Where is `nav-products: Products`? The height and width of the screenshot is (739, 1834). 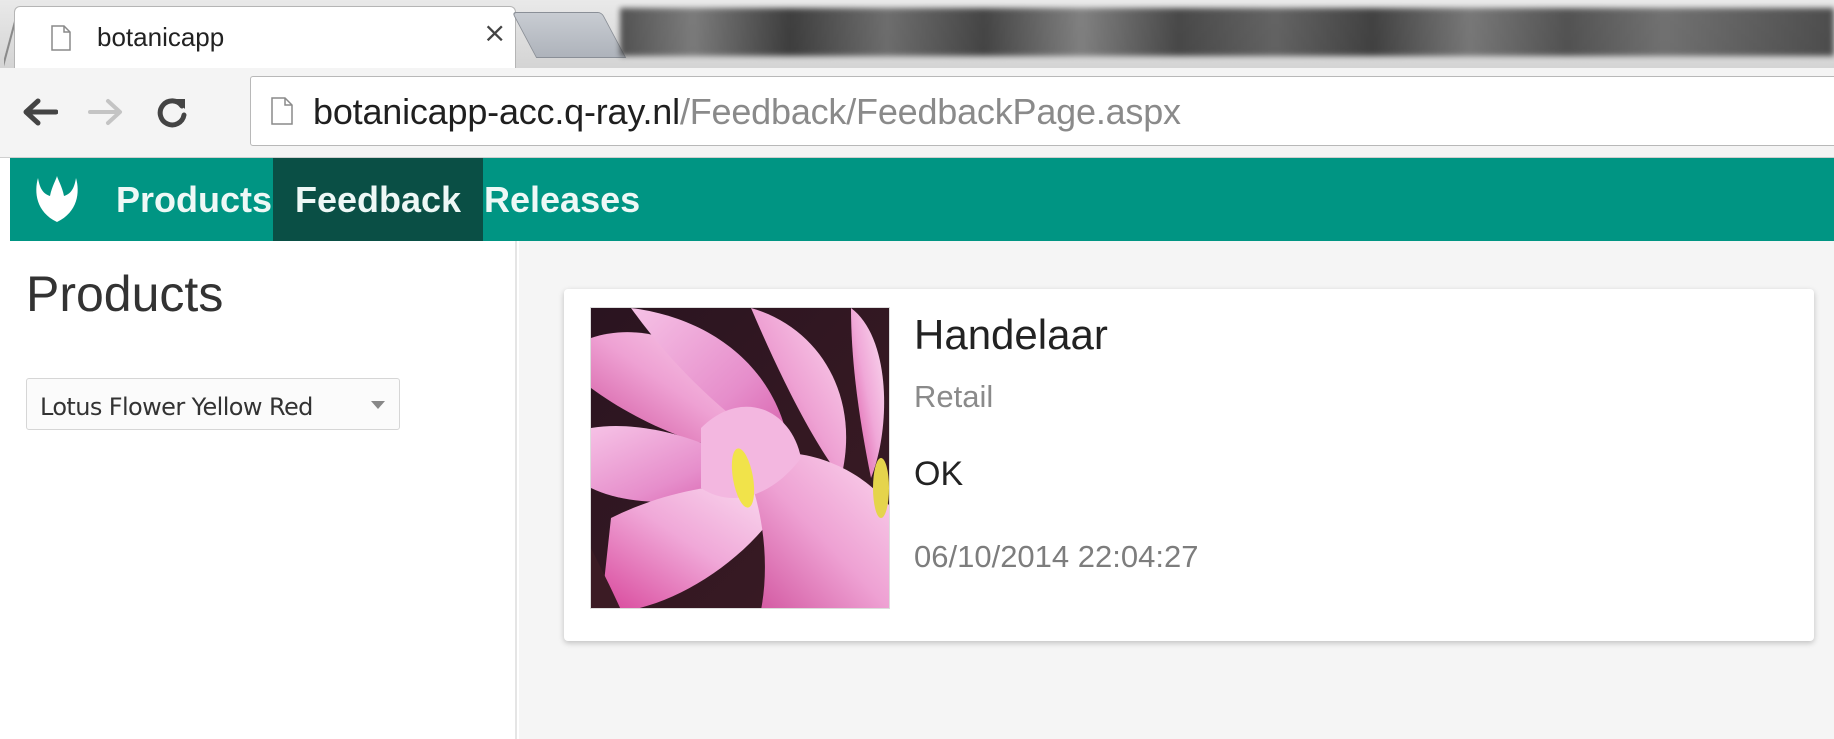
nav-products: Products is located at coordinates (194, 199).